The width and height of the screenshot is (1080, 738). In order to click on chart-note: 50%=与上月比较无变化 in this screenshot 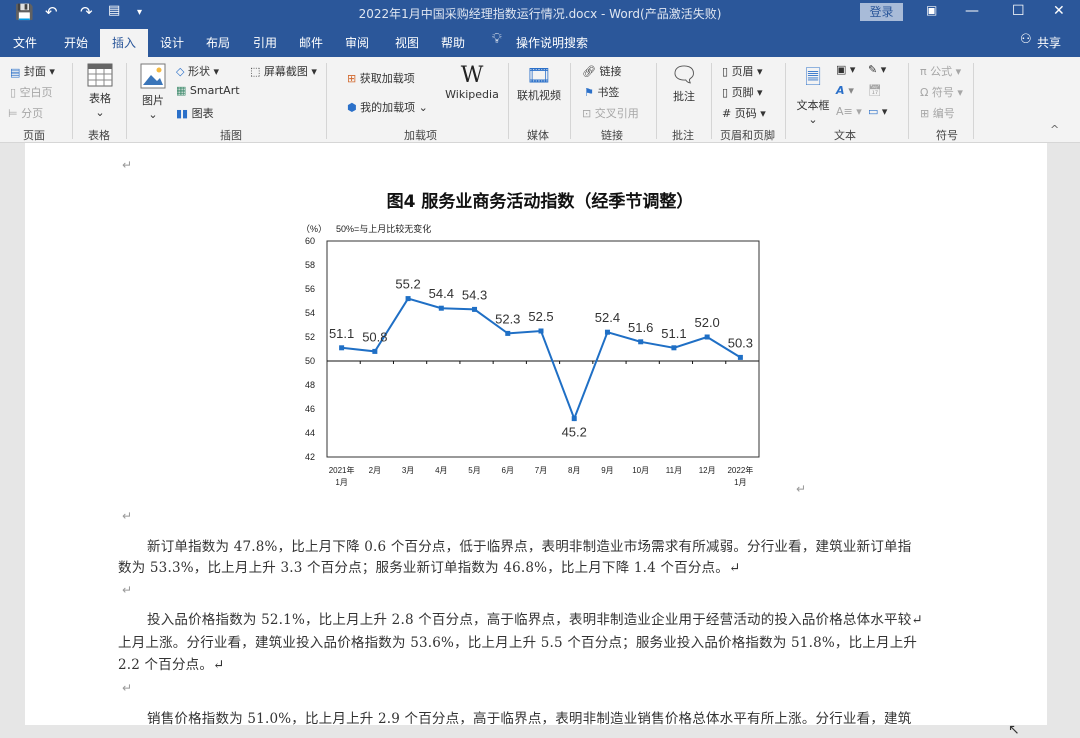, I will do `click(383, 228)`.